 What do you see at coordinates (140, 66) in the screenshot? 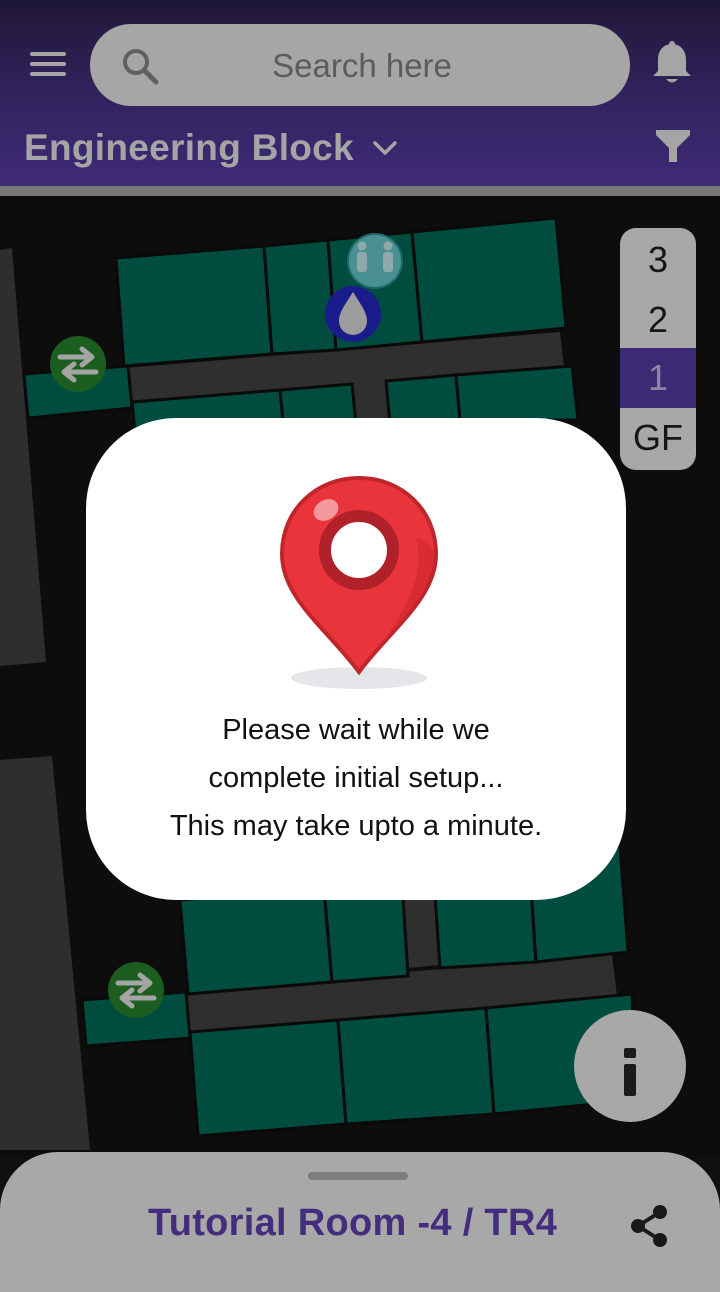
I see `search-icon` at bounding box center [140, 66].